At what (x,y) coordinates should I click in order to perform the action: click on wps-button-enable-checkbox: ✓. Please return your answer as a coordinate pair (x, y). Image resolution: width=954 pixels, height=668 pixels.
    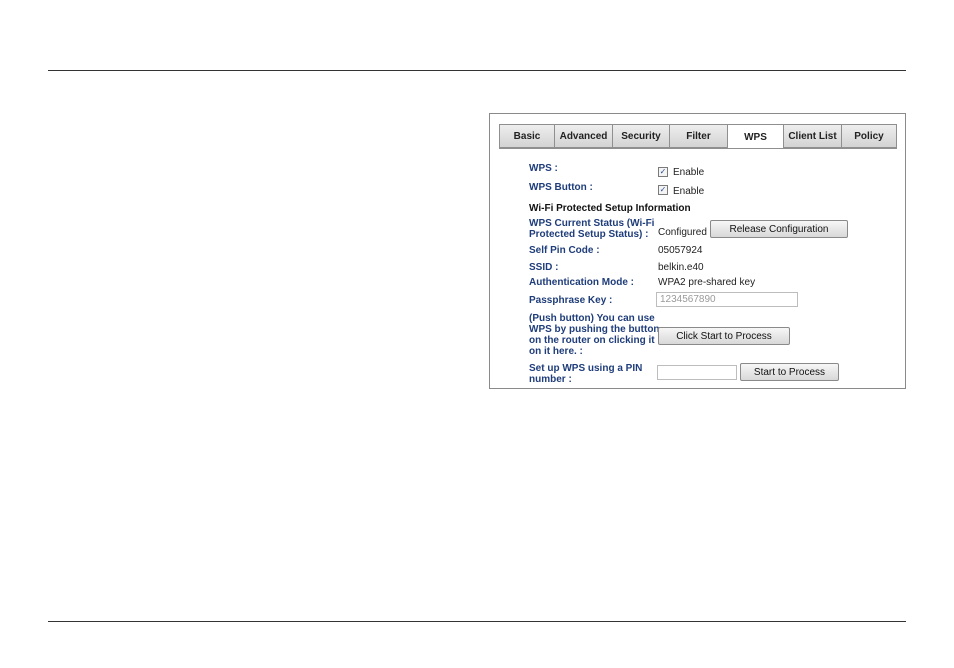
    Looking at the image, I should click on (663, 190).